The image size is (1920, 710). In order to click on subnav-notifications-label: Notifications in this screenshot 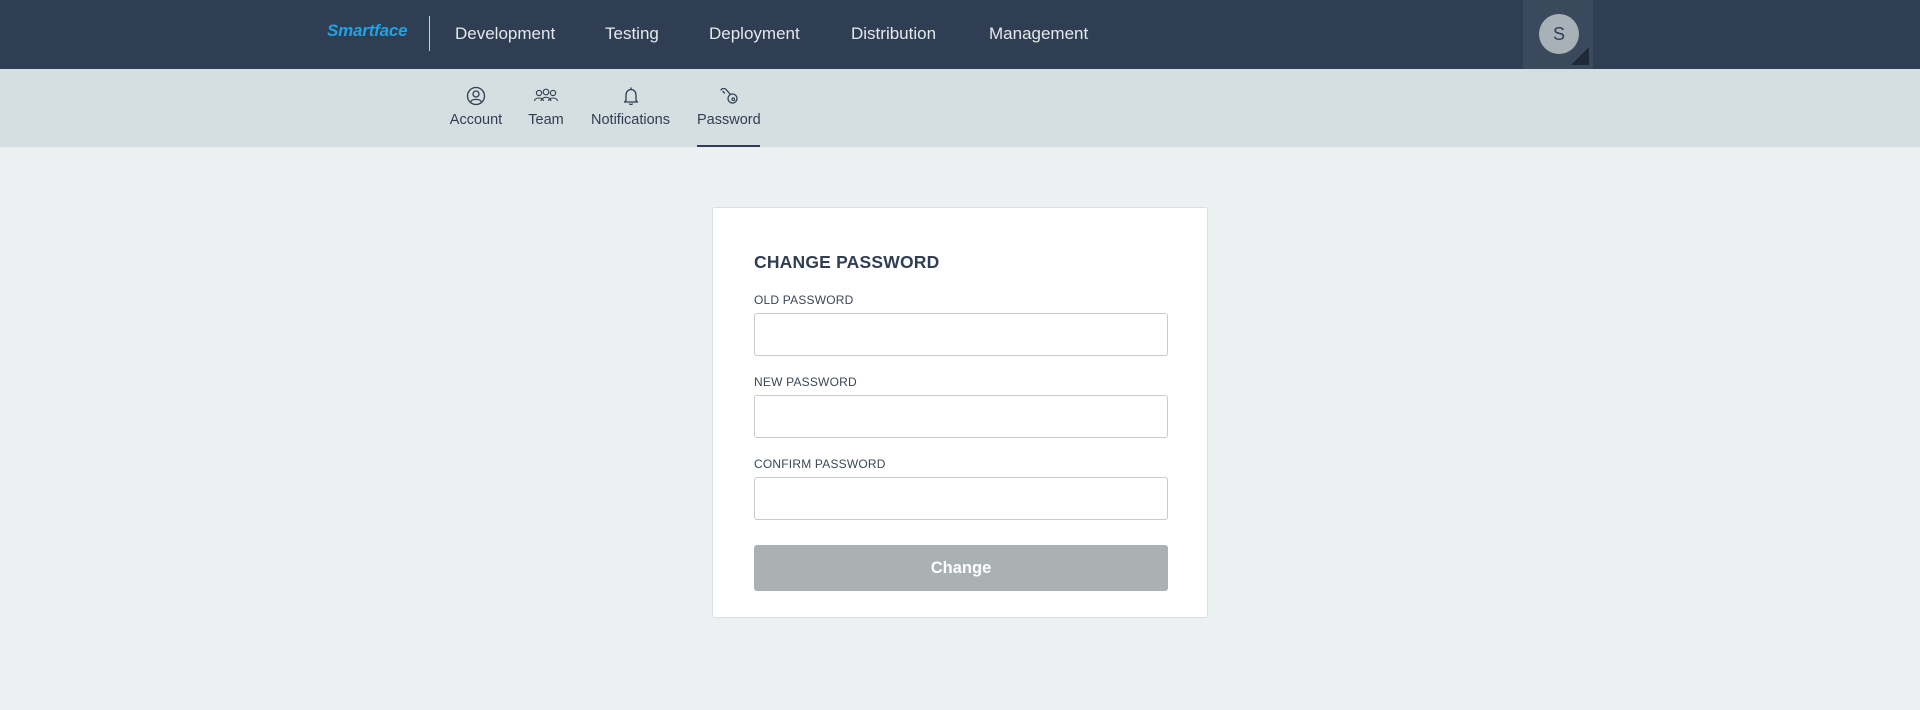, I will do `click(630, 120)`.